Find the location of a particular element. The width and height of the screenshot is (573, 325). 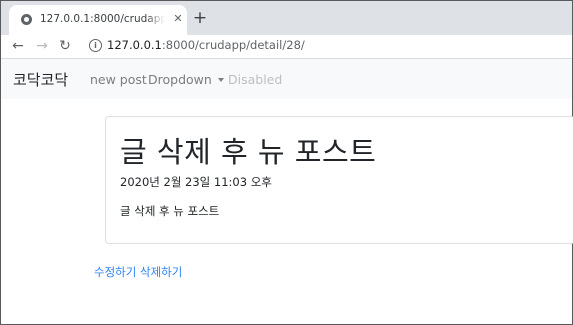

browser-tab: 127.0.0.1:8000/crudapp/detail/28/ ✕ is located at coordinates (98, 20).